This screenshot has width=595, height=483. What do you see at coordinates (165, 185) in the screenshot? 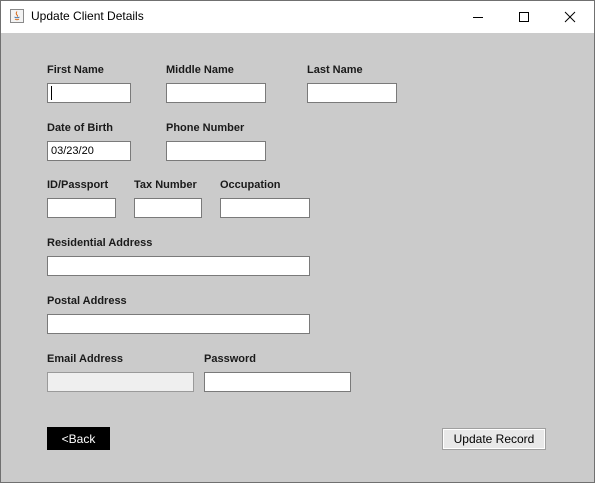
I see `tax-number-label: Tax Number` at bounding box center [165, 185].